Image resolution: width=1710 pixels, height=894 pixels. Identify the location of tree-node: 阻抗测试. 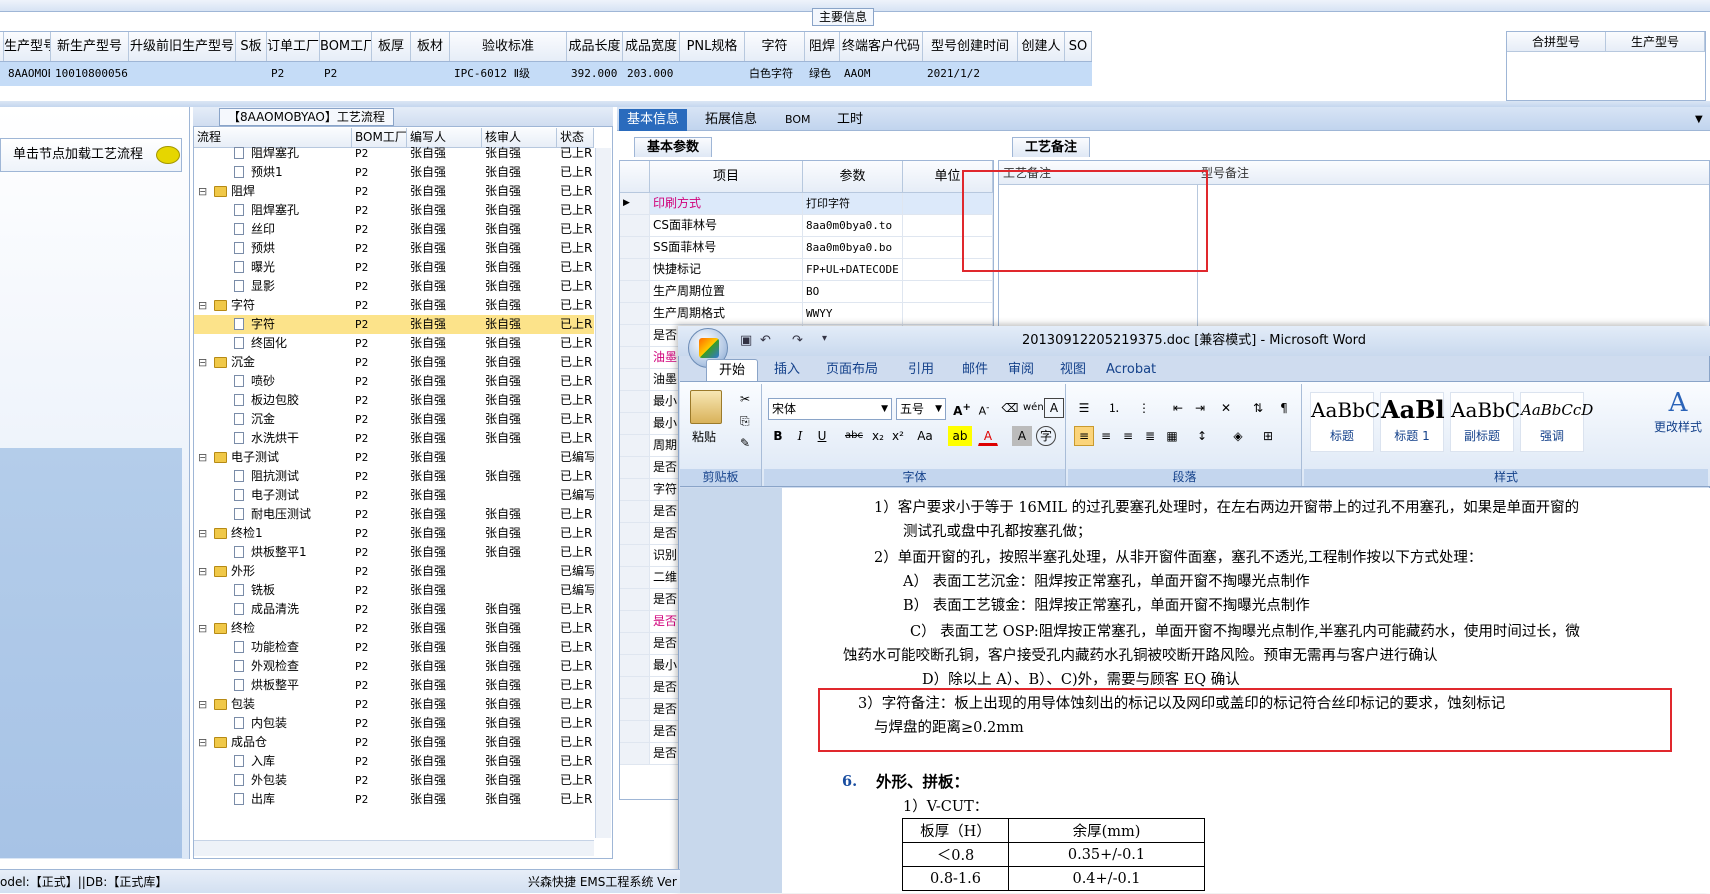
(273, 476).